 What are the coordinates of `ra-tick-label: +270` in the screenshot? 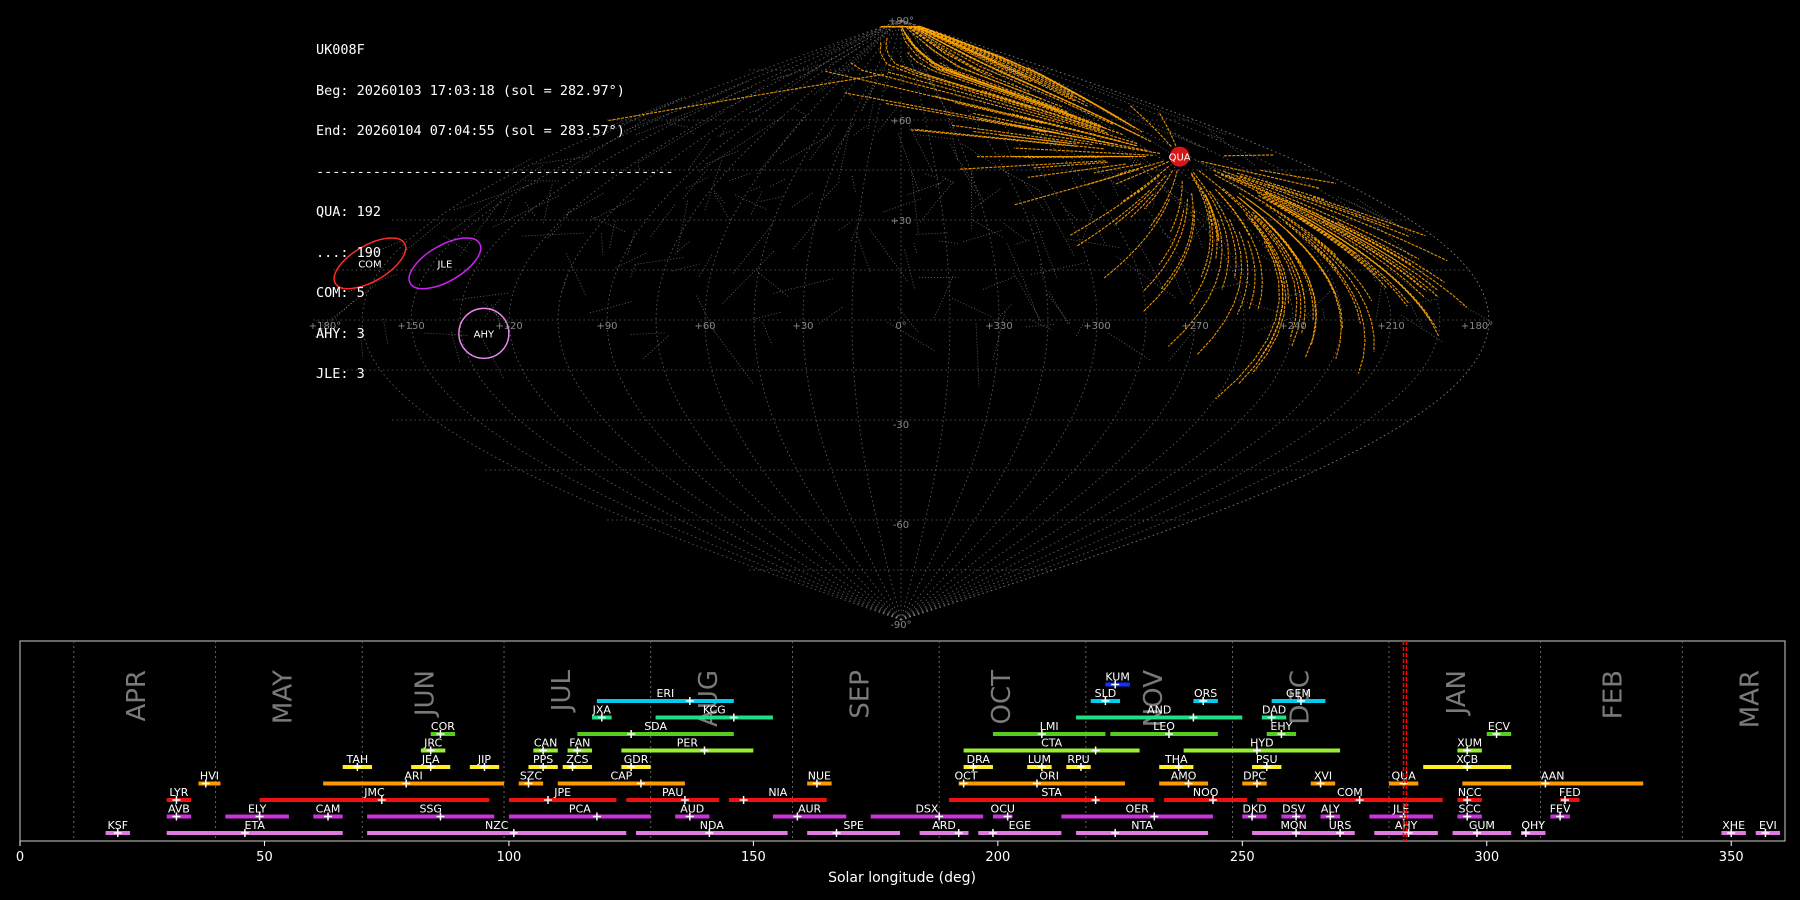 It's located at (1194, 326).